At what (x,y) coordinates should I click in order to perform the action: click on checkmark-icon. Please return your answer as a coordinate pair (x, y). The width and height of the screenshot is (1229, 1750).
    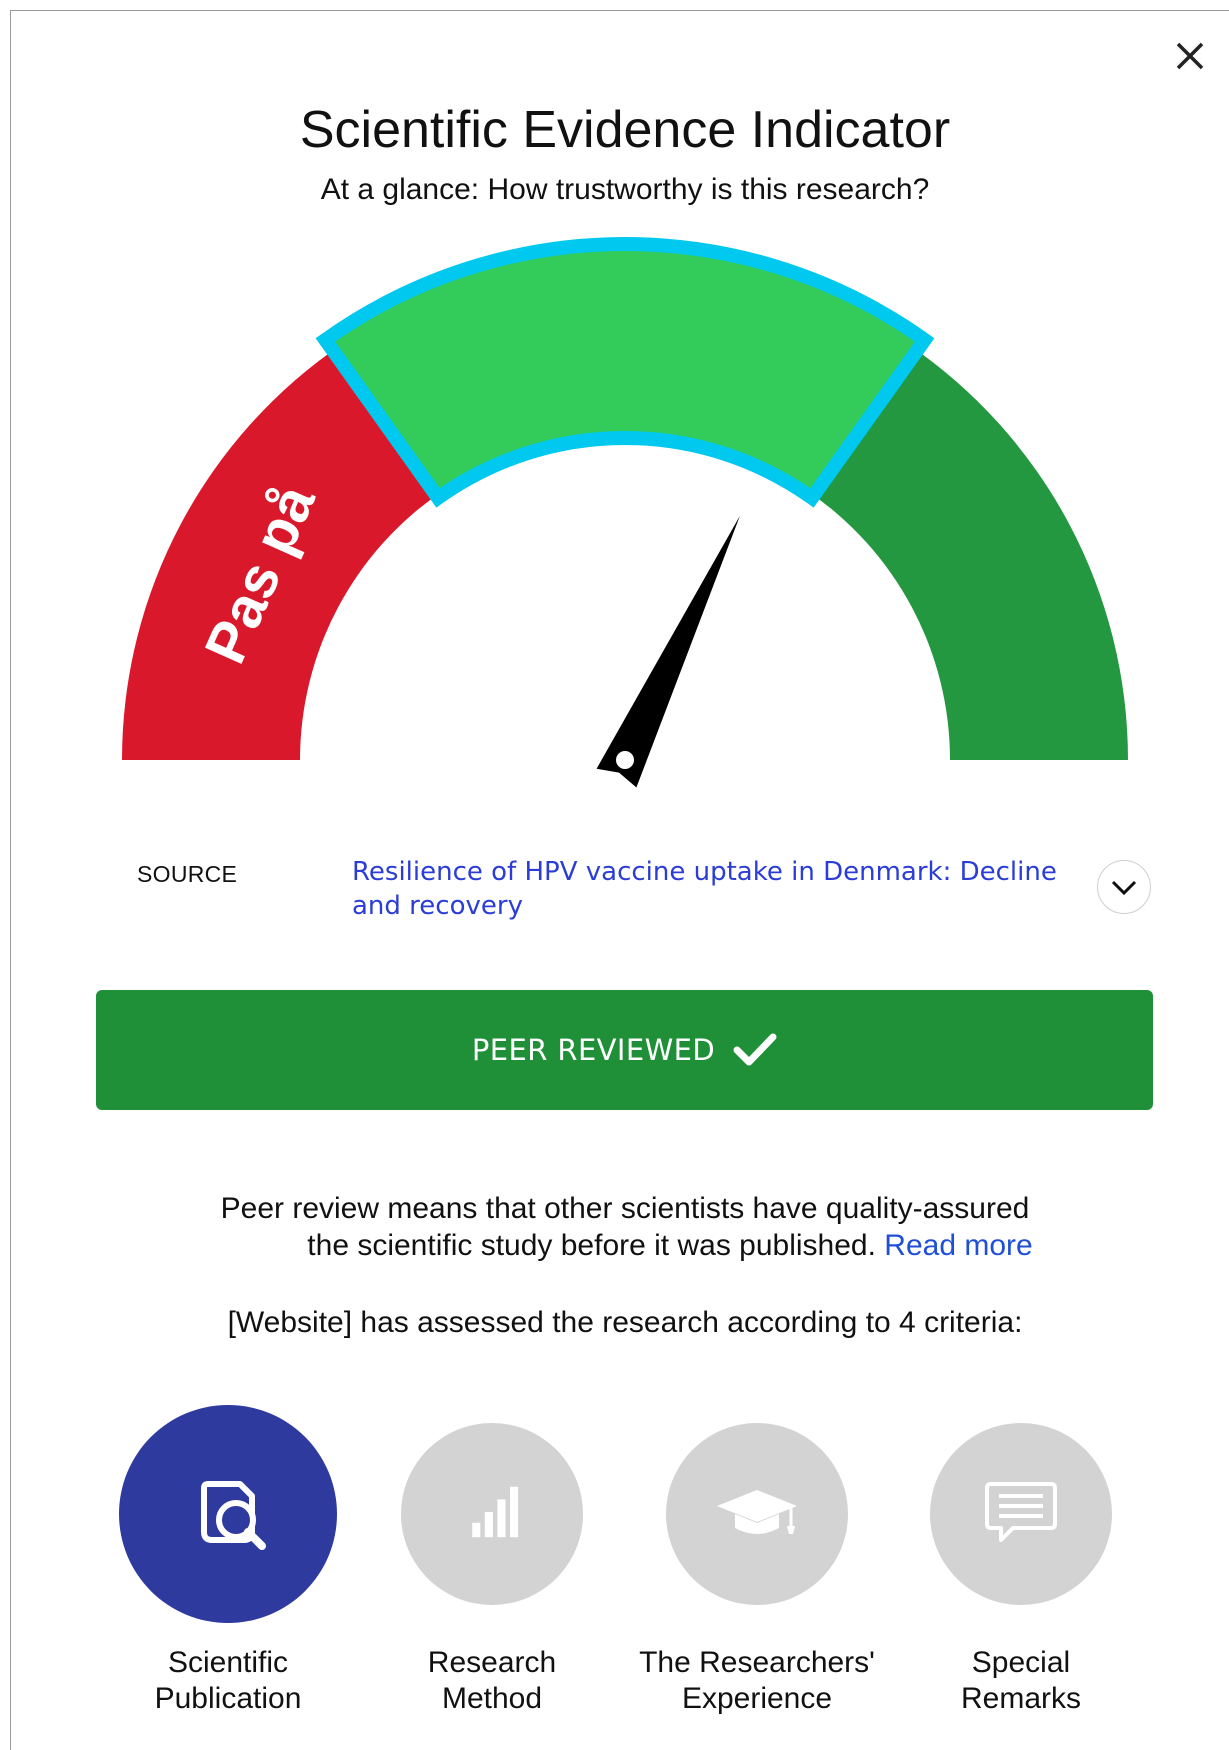
    Looking at the image, I should click on (755, 1049).